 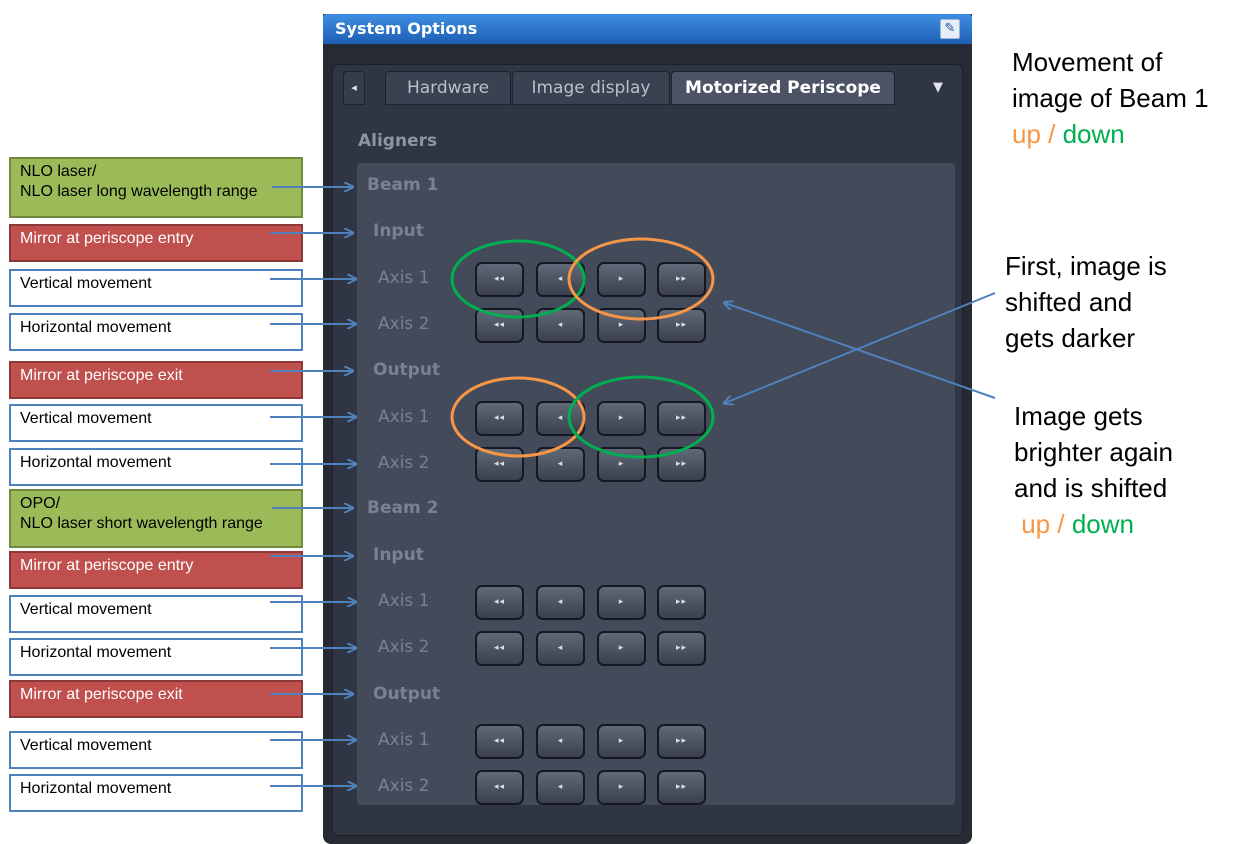 I want to click on arrow-brighter-note, so click(x=860, y=351).